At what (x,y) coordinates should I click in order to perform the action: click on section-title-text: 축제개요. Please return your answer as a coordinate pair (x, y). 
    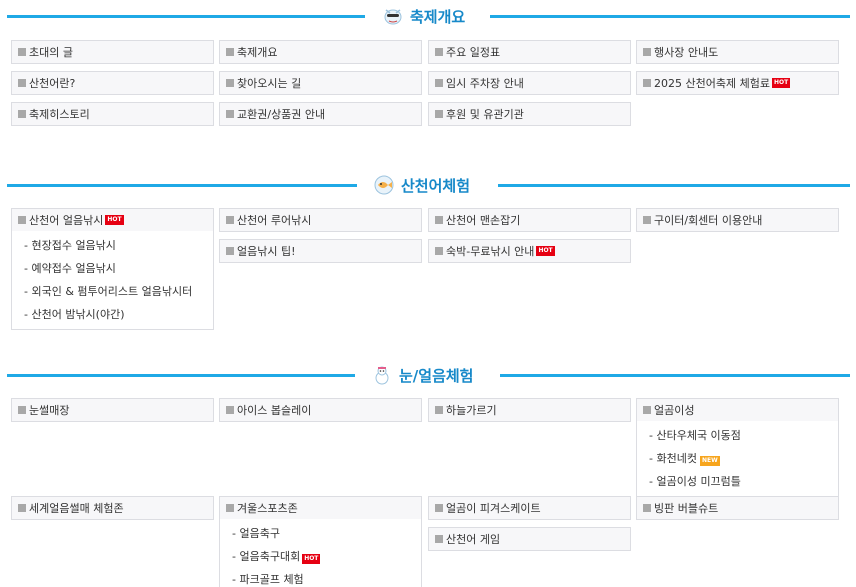
    Looking at the image, I should click on (438, 16).